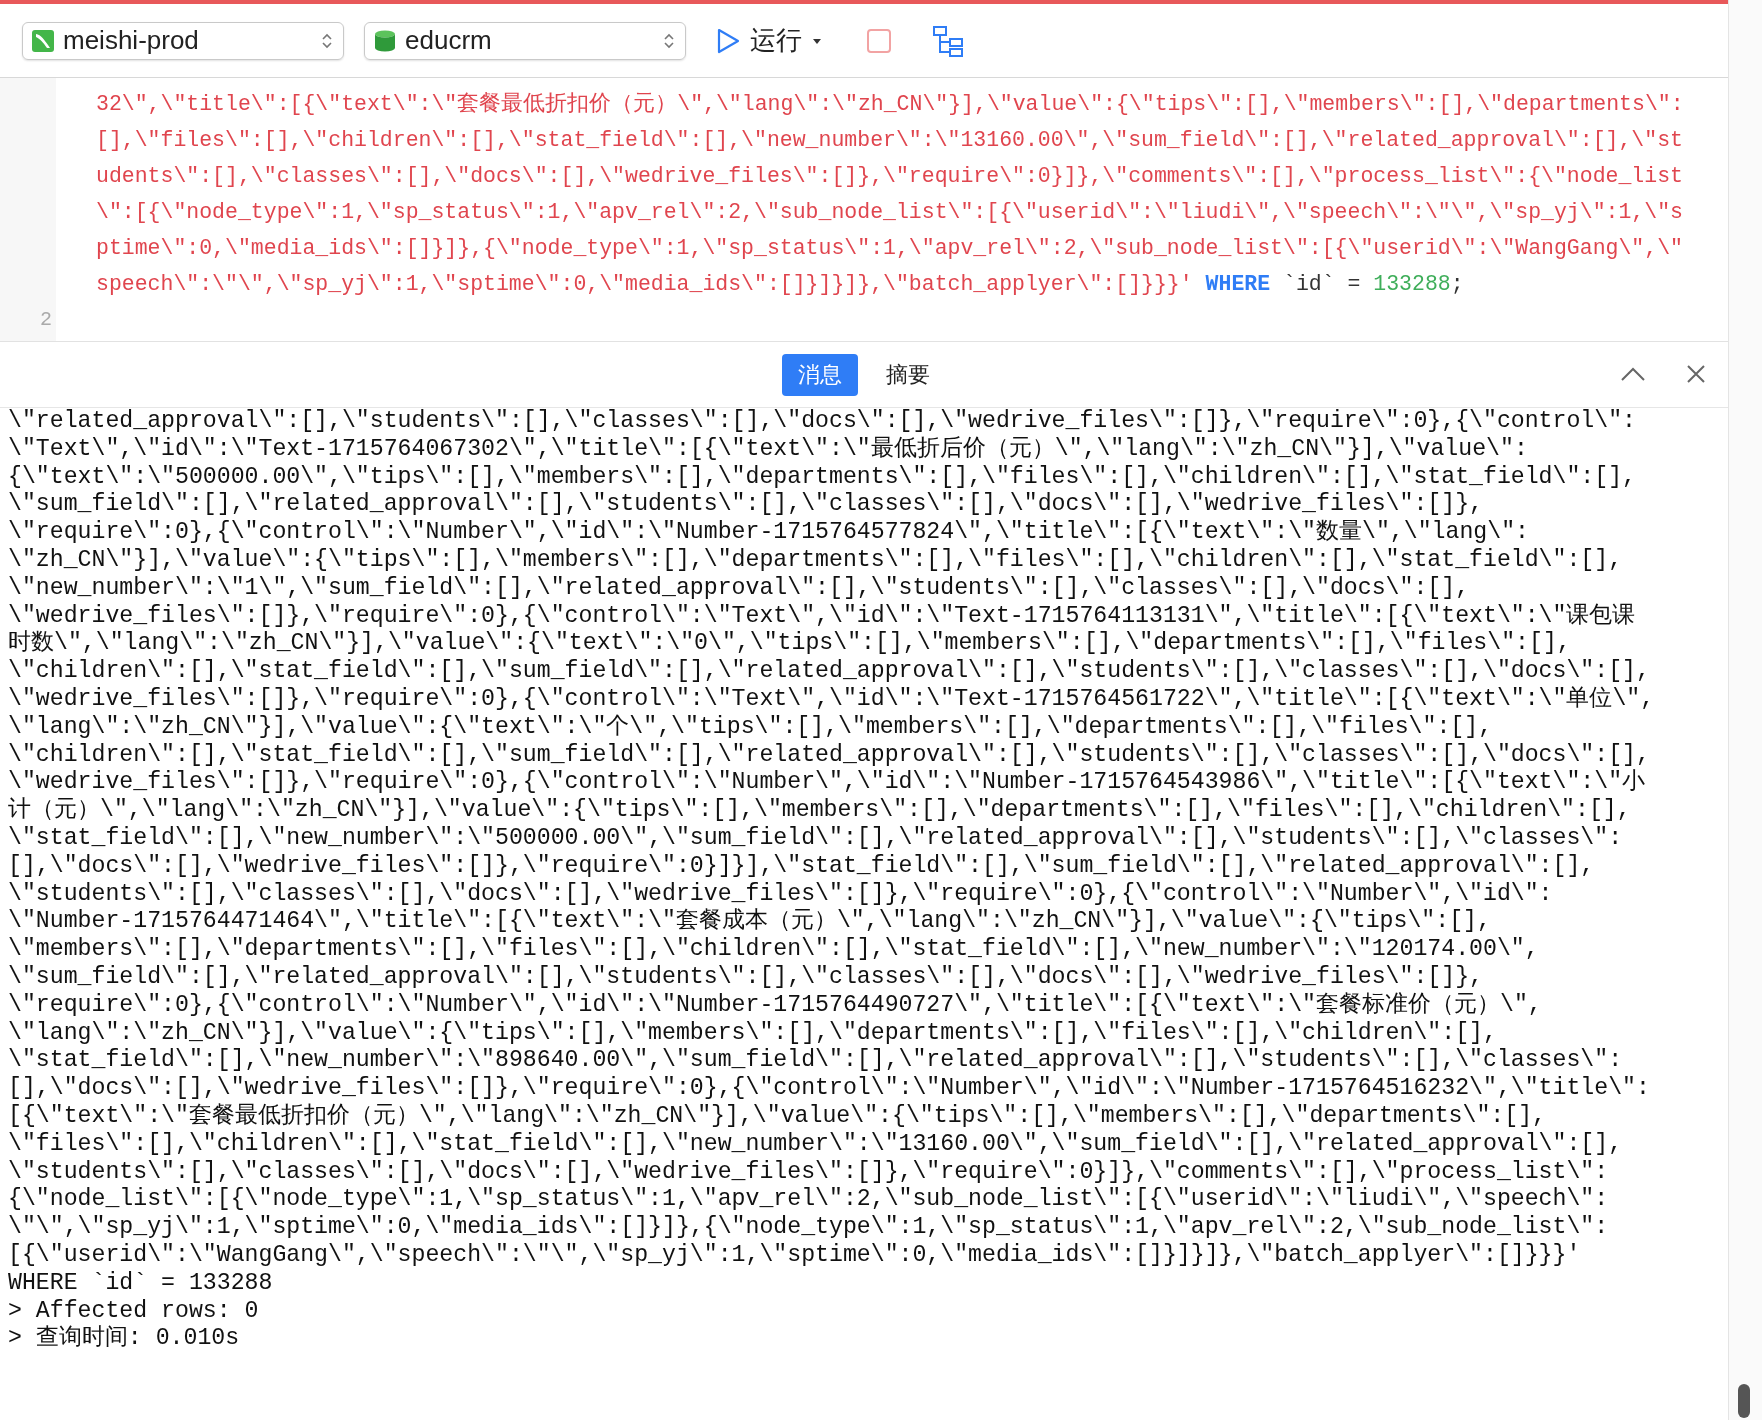  Describe the element at coordinates (822, 616) in the screenshot. I see `output-line: \"wedrive_files\":[]},\"require\":0},{\"control\":\"Text\",\"id\":\"Text-1715764113131\",\"title\":[{\"text\":\"课包课` at that location.